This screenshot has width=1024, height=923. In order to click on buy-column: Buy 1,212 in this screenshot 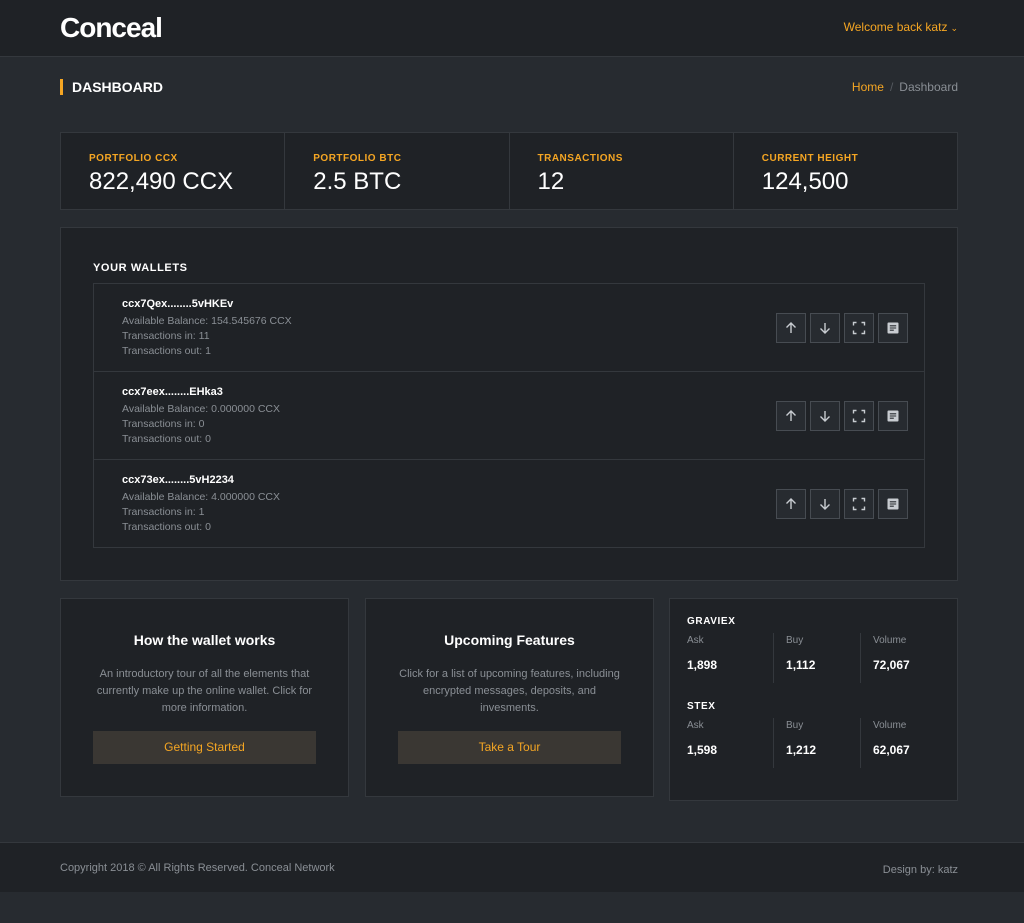, I will do `click(816, 743)`.